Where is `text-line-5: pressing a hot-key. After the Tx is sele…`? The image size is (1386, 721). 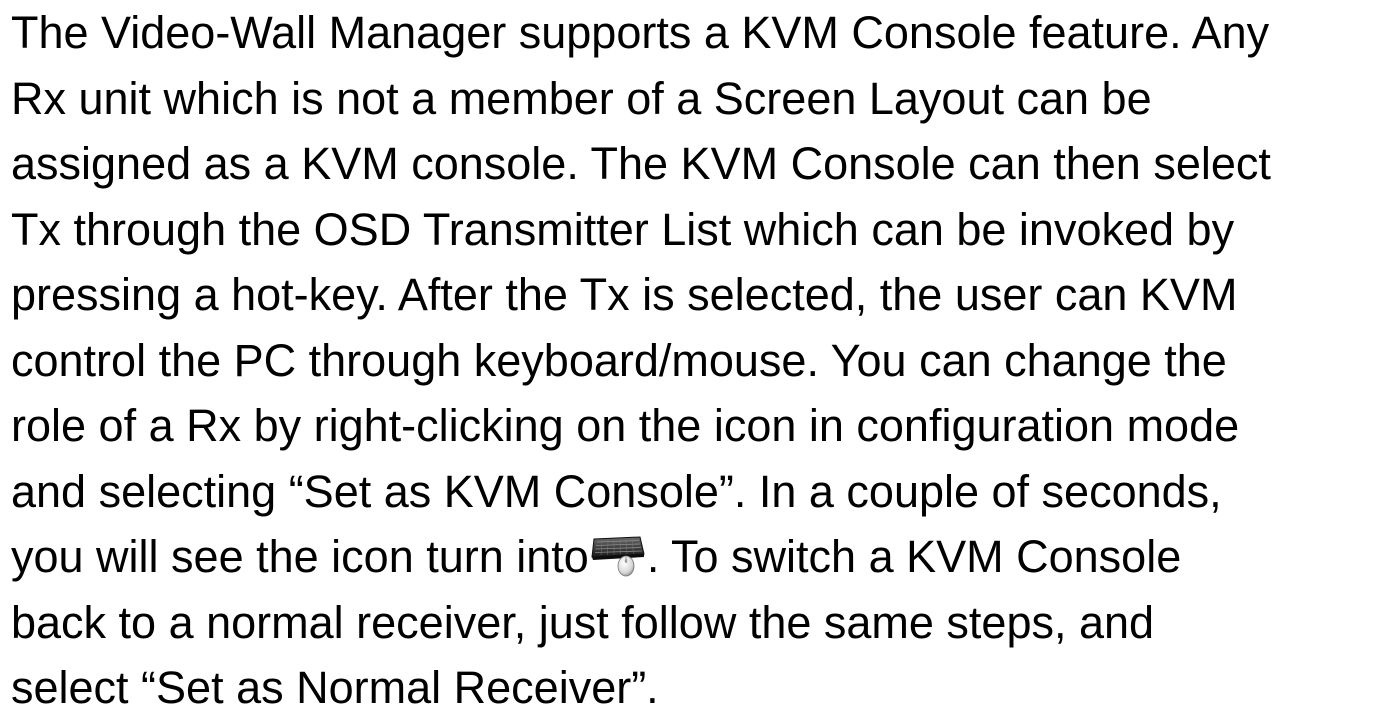 text-line-5: pressing a hot-key. After the Tx is sele… is located at coordinates (624, 294).